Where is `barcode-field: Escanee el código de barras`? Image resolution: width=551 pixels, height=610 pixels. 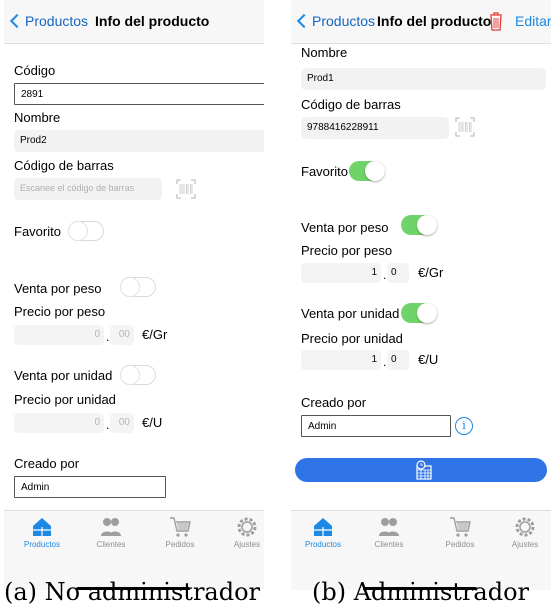
barcode-field: Escanee el código de barras is located at coordinates (88, 189).